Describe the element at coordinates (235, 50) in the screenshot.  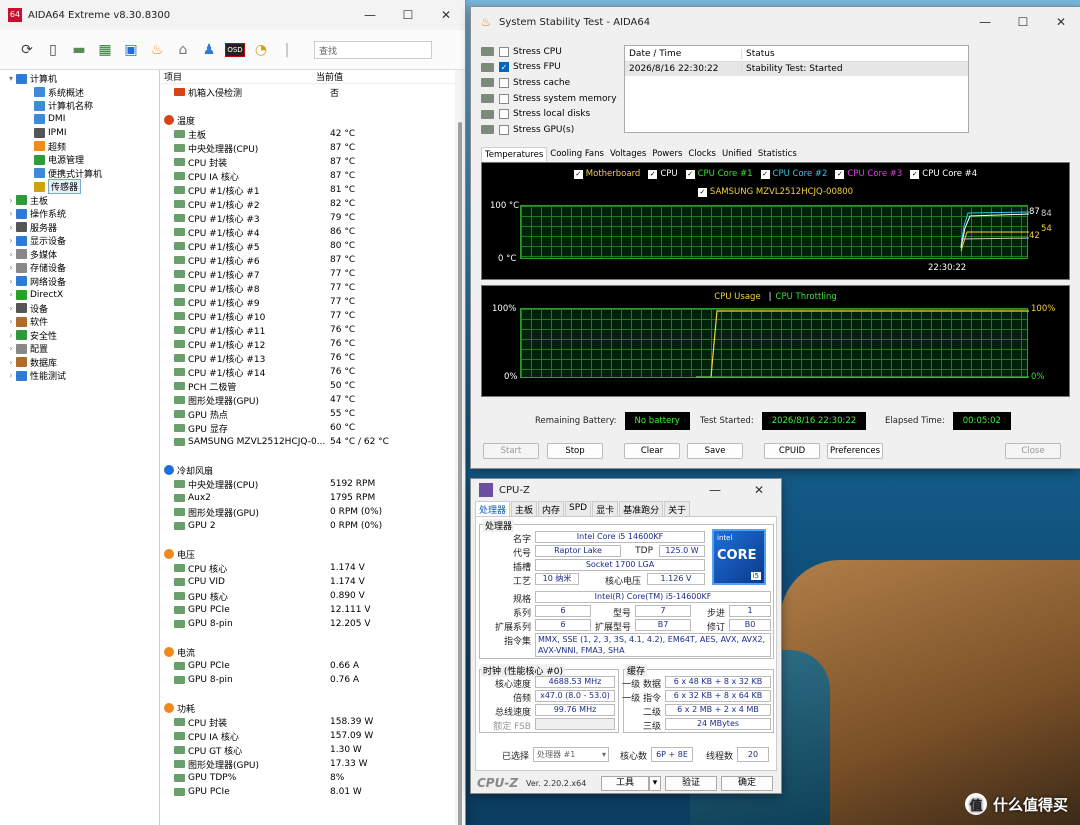
I see `osd-icon: OSD` at that location.